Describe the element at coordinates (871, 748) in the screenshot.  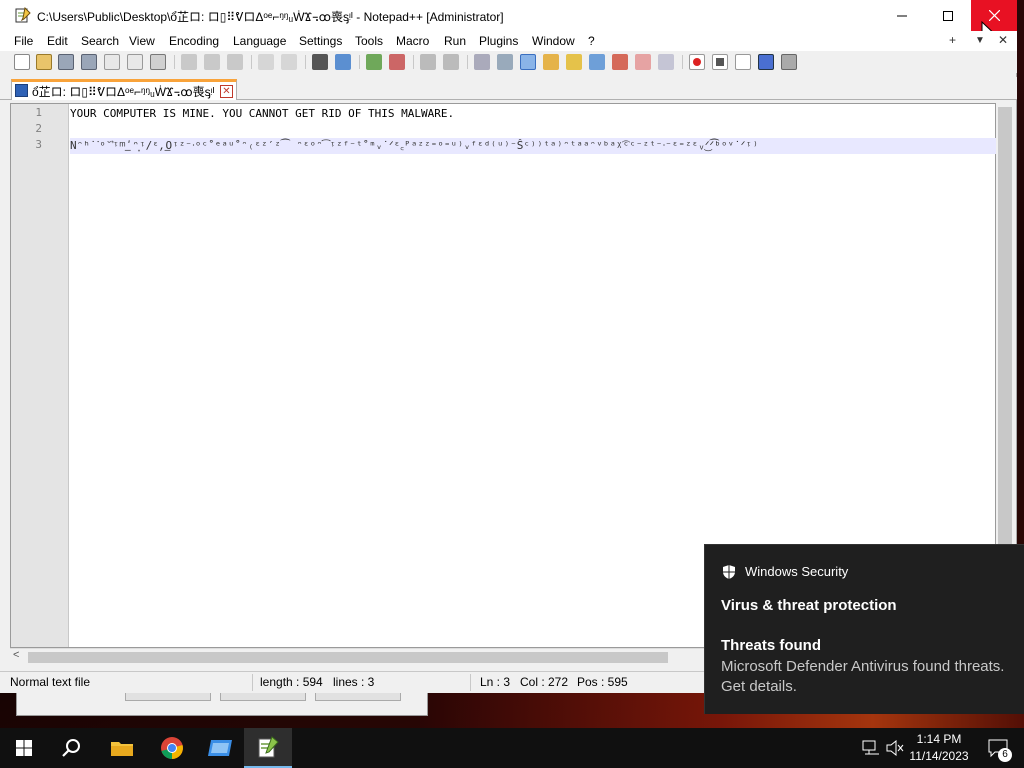
I see `network-tray-button` at that location.